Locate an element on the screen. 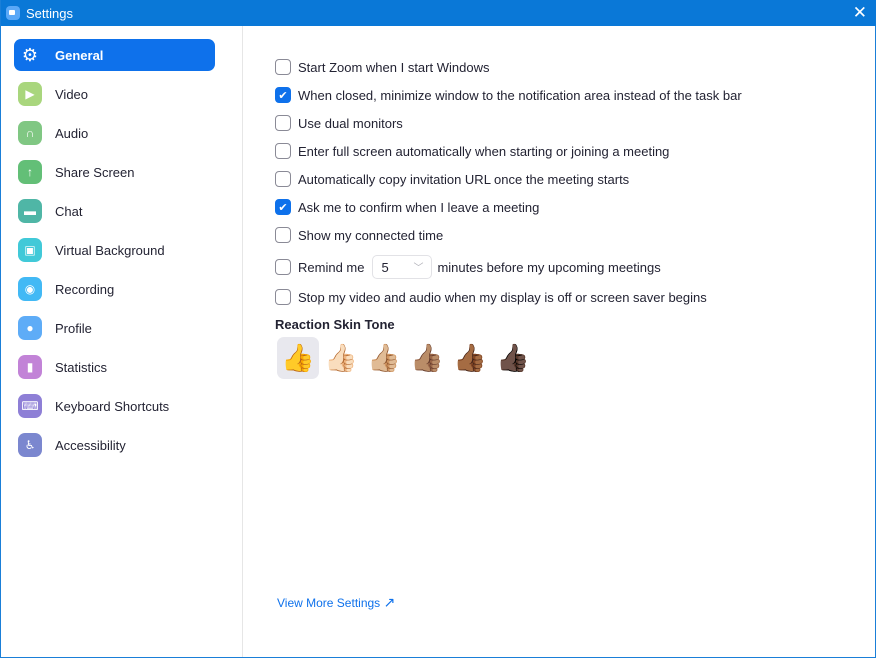 This screenshot has width=876, height=658. external-link-icon: ↗ is located at coordinates (389, 602).